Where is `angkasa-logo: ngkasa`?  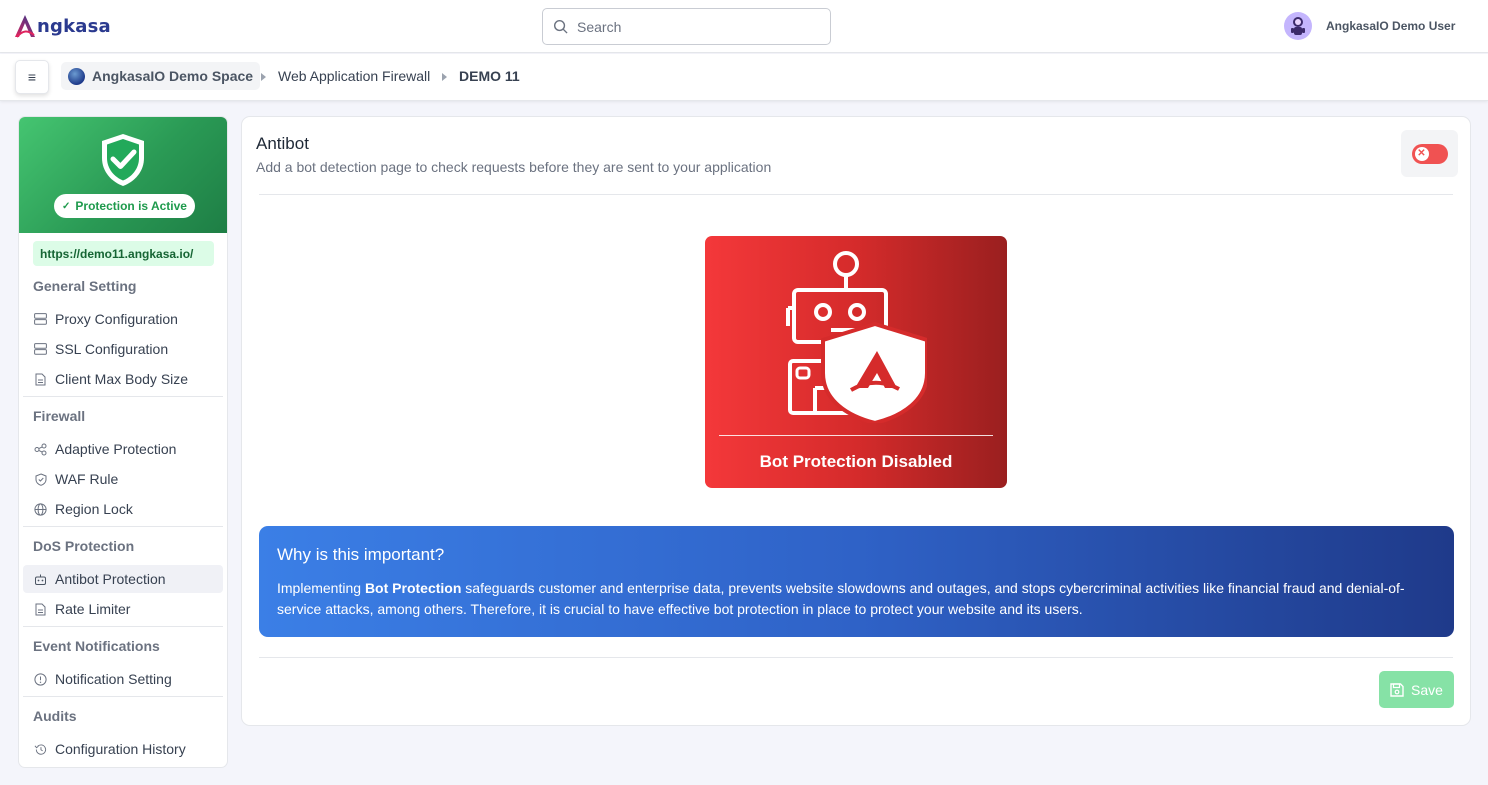 angkasa-logo: ngkasa is located at coordinates (62, 26).